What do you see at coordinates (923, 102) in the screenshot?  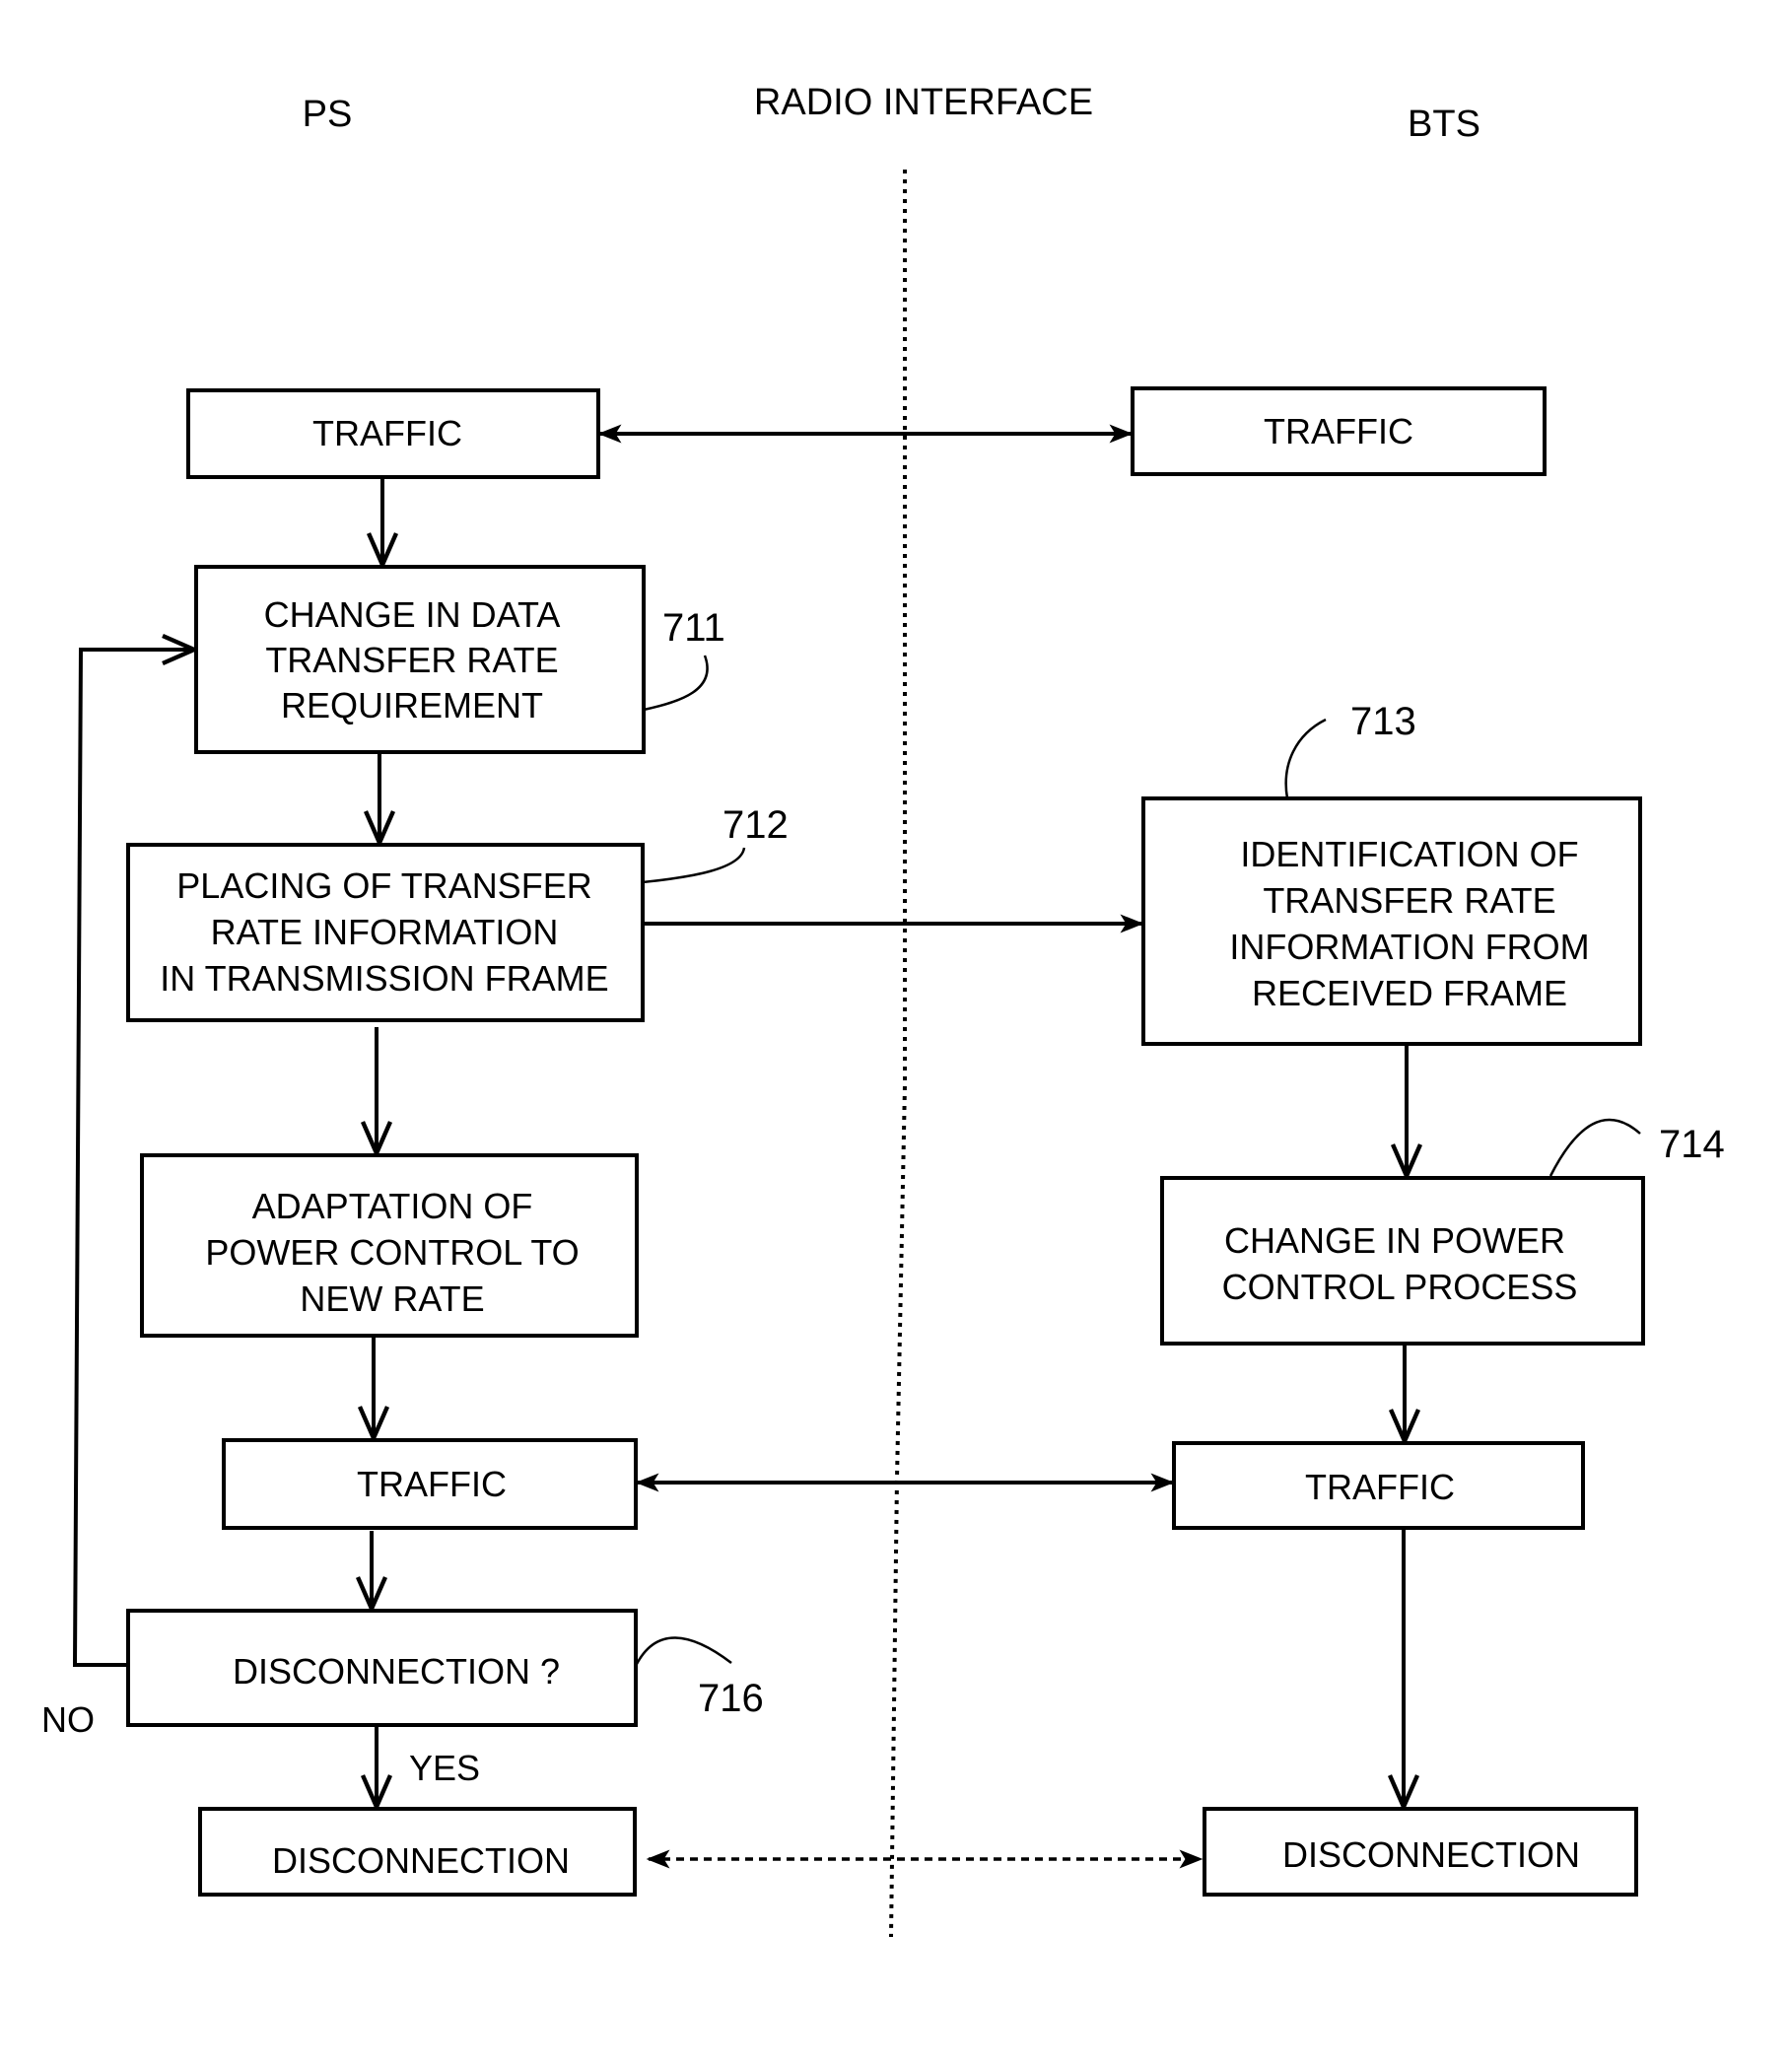 I see `radio-interface-header: RADIO INTERFACE` at bounding box center [923, 102].